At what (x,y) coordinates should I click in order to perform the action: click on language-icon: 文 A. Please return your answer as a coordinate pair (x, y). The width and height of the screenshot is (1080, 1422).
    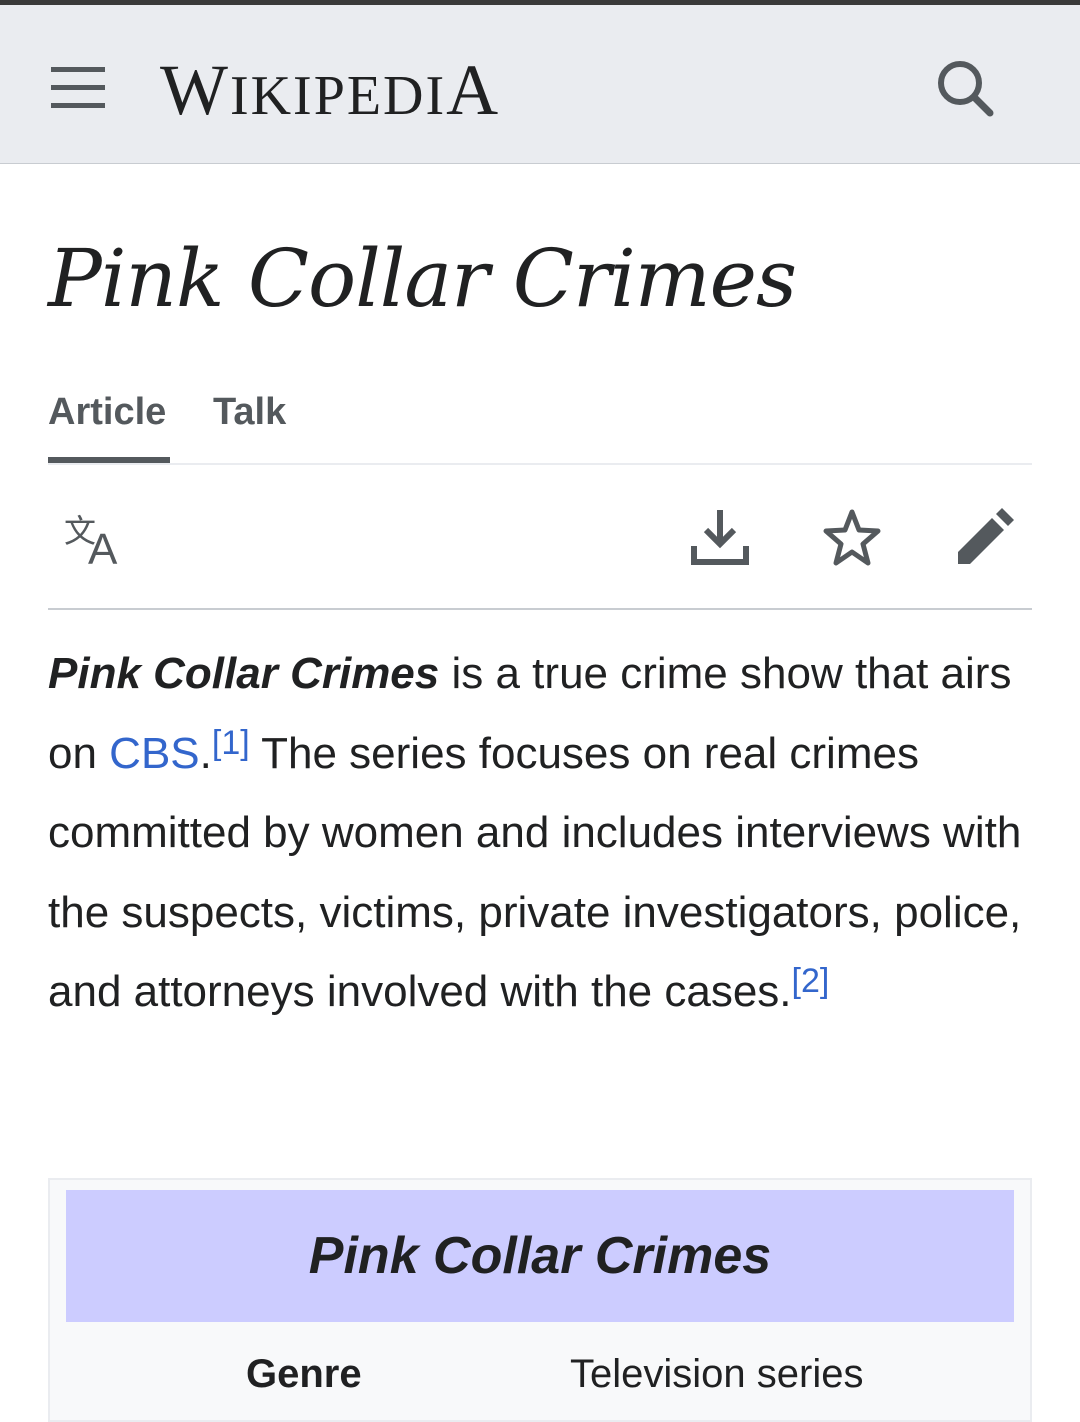
    Looking at the image, I should click on (97, 541).